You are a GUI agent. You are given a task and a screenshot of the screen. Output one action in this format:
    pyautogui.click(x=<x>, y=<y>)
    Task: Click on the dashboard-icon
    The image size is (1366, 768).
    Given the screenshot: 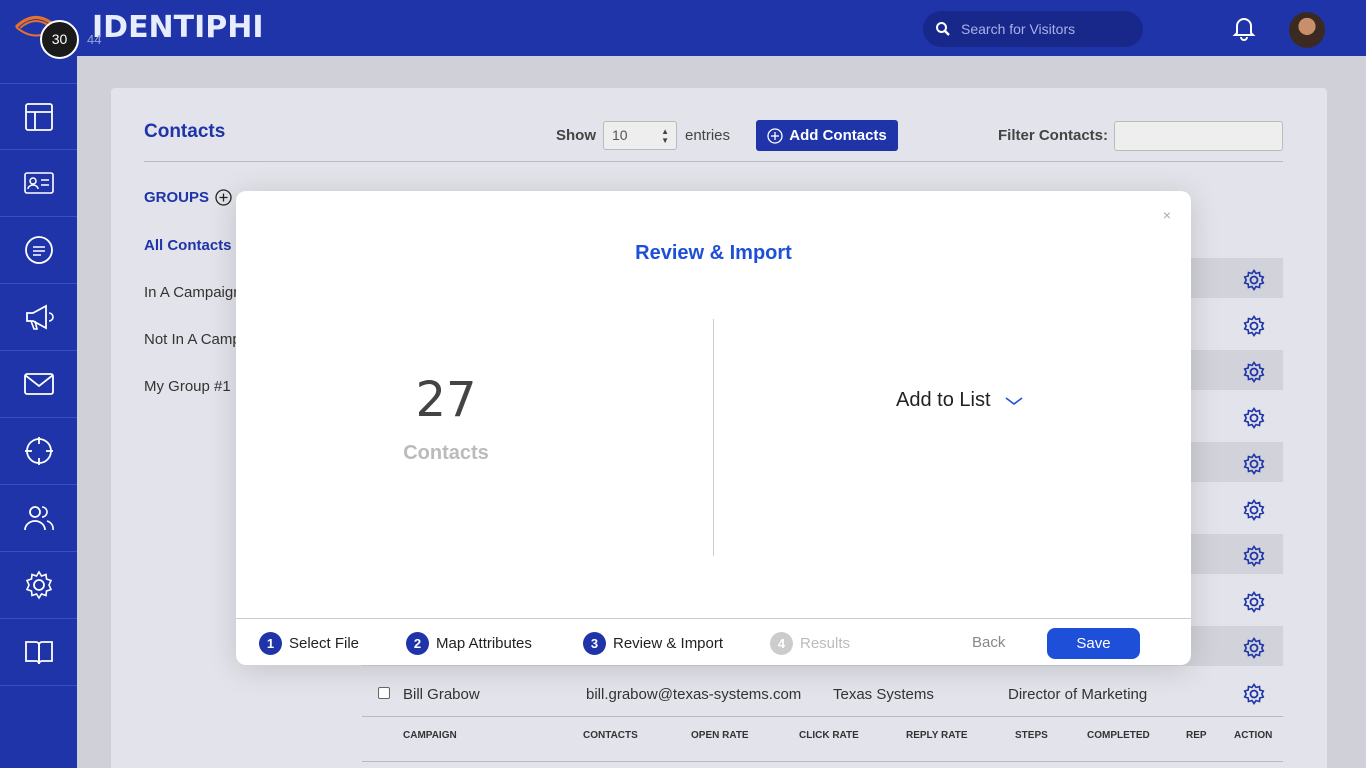 What is the action you would take?
    pyautogui.click(x=38, y=116)
    